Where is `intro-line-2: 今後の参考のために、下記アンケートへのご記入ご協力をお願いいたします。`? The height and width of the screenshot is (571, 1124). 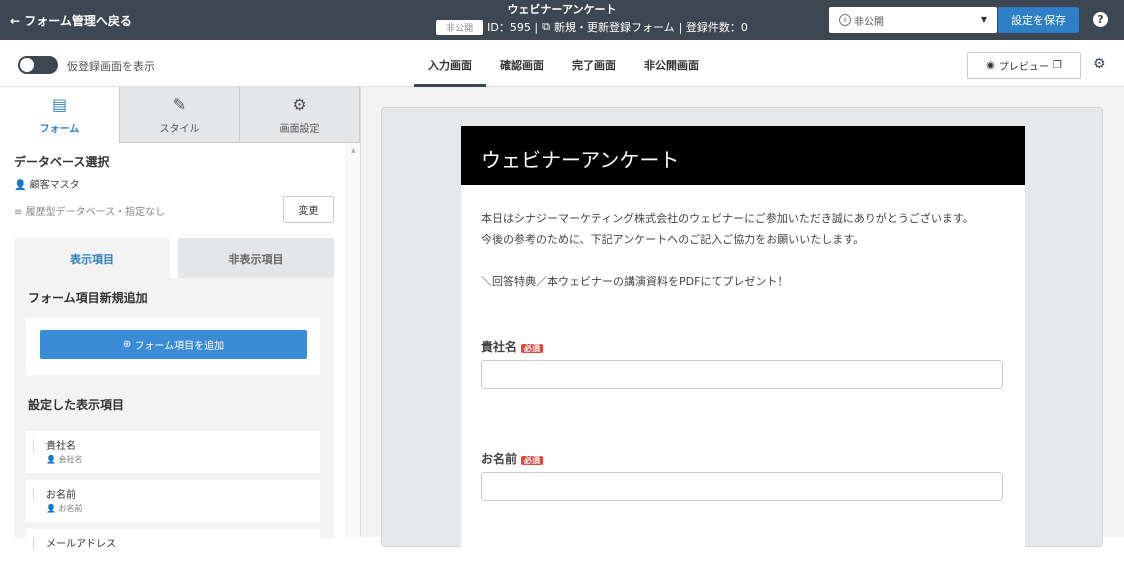 intro-line-2: 今後の参考のために、下記アンケートへのご記入ご協力をお願いいたします。 is located at coordinates (673, 239).